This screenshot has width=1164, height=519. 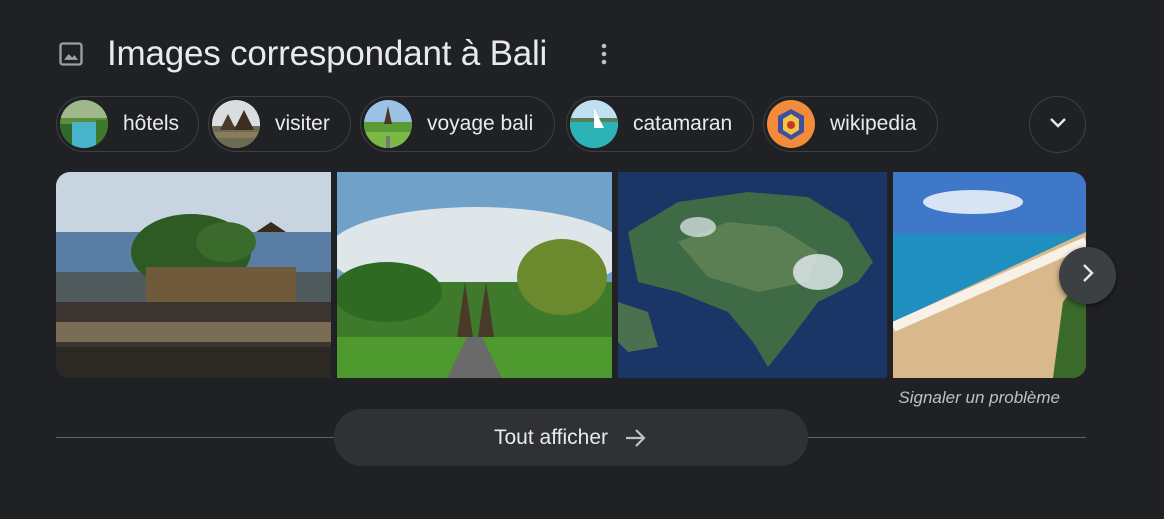 What do you see at coordinates (979, 398) in the screenshot?
I see `report-problem-link: Signaler un problème` at bounding box center [979, 398].